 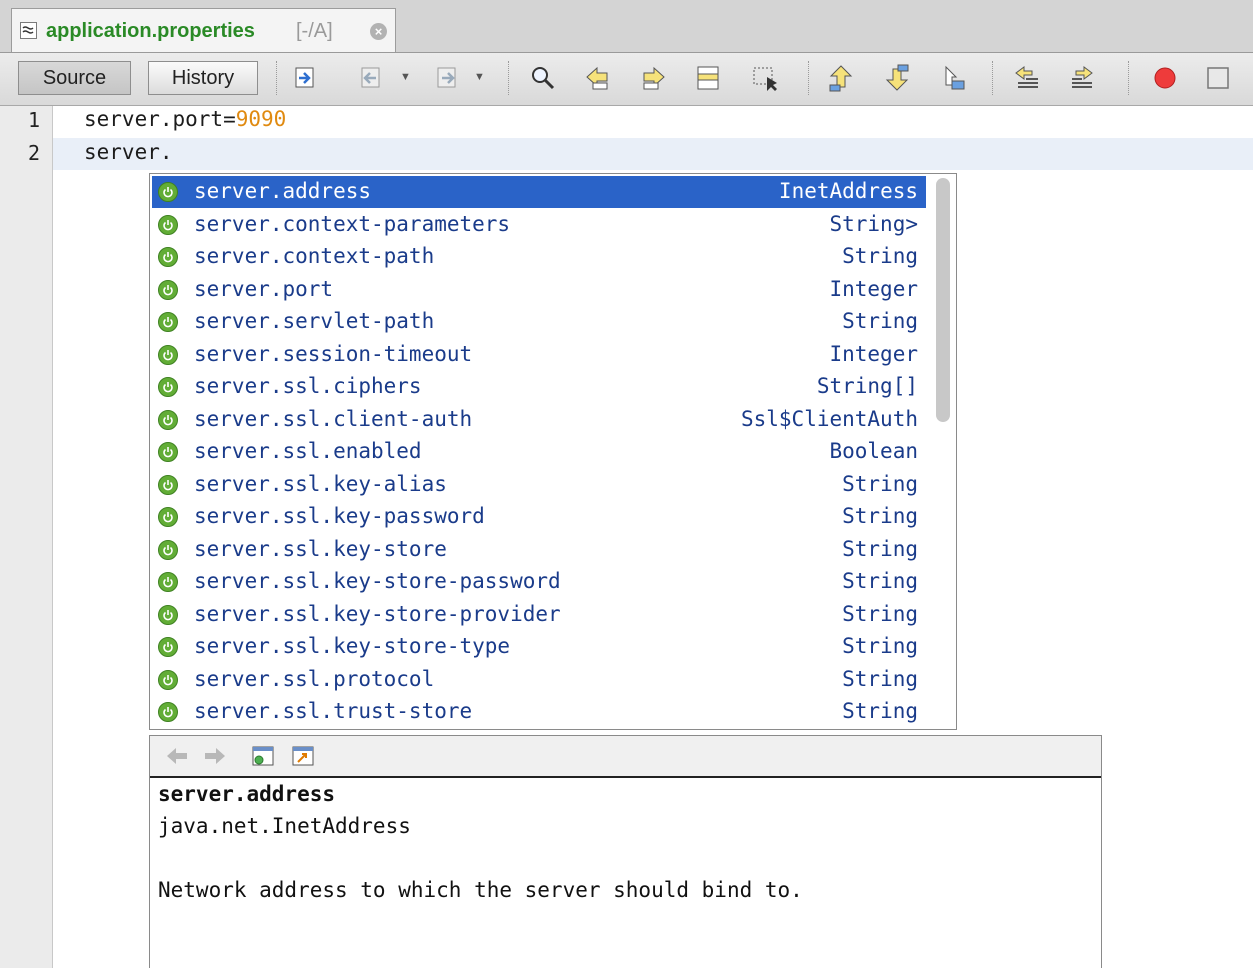 What do you see at coordinates (371, 78) in the screenshot?
I see `back-icon` at bounding box center [371, 78].